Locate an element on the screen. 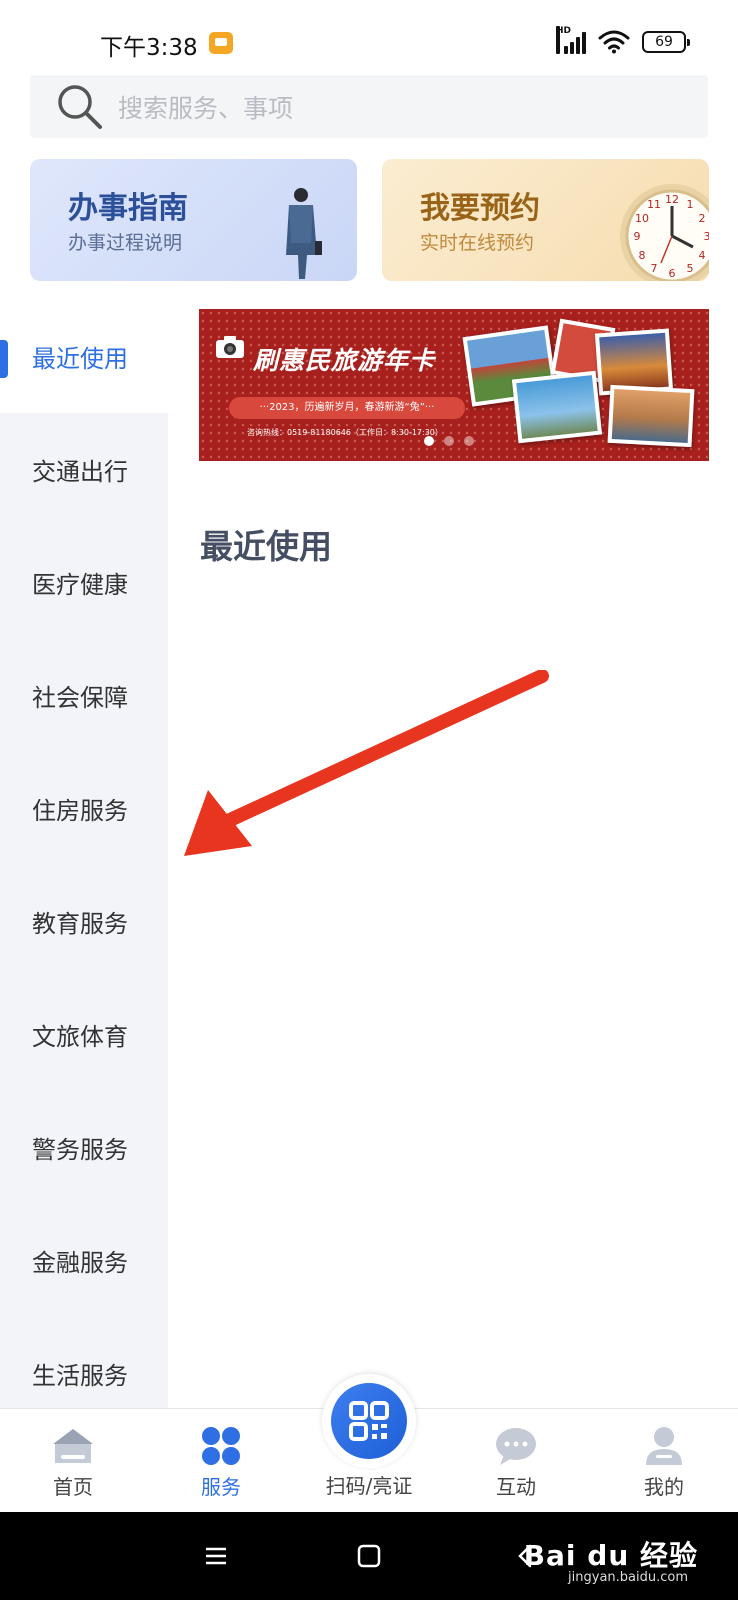 This screenshot has height=1600, width=738. message-notification-icon is located at coordinates (221, 43).